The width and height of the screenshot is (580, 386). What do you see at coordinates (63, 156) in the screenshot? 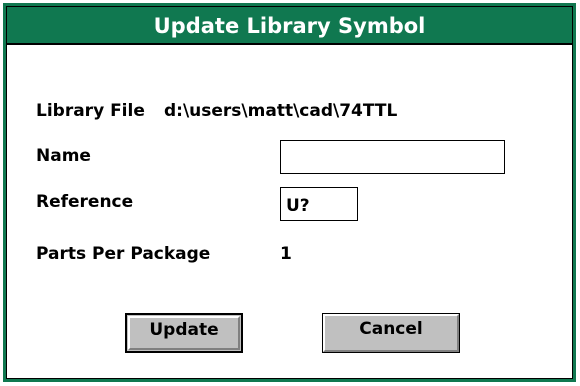
I see `name-label: Name` at bounding box center [63, 156].